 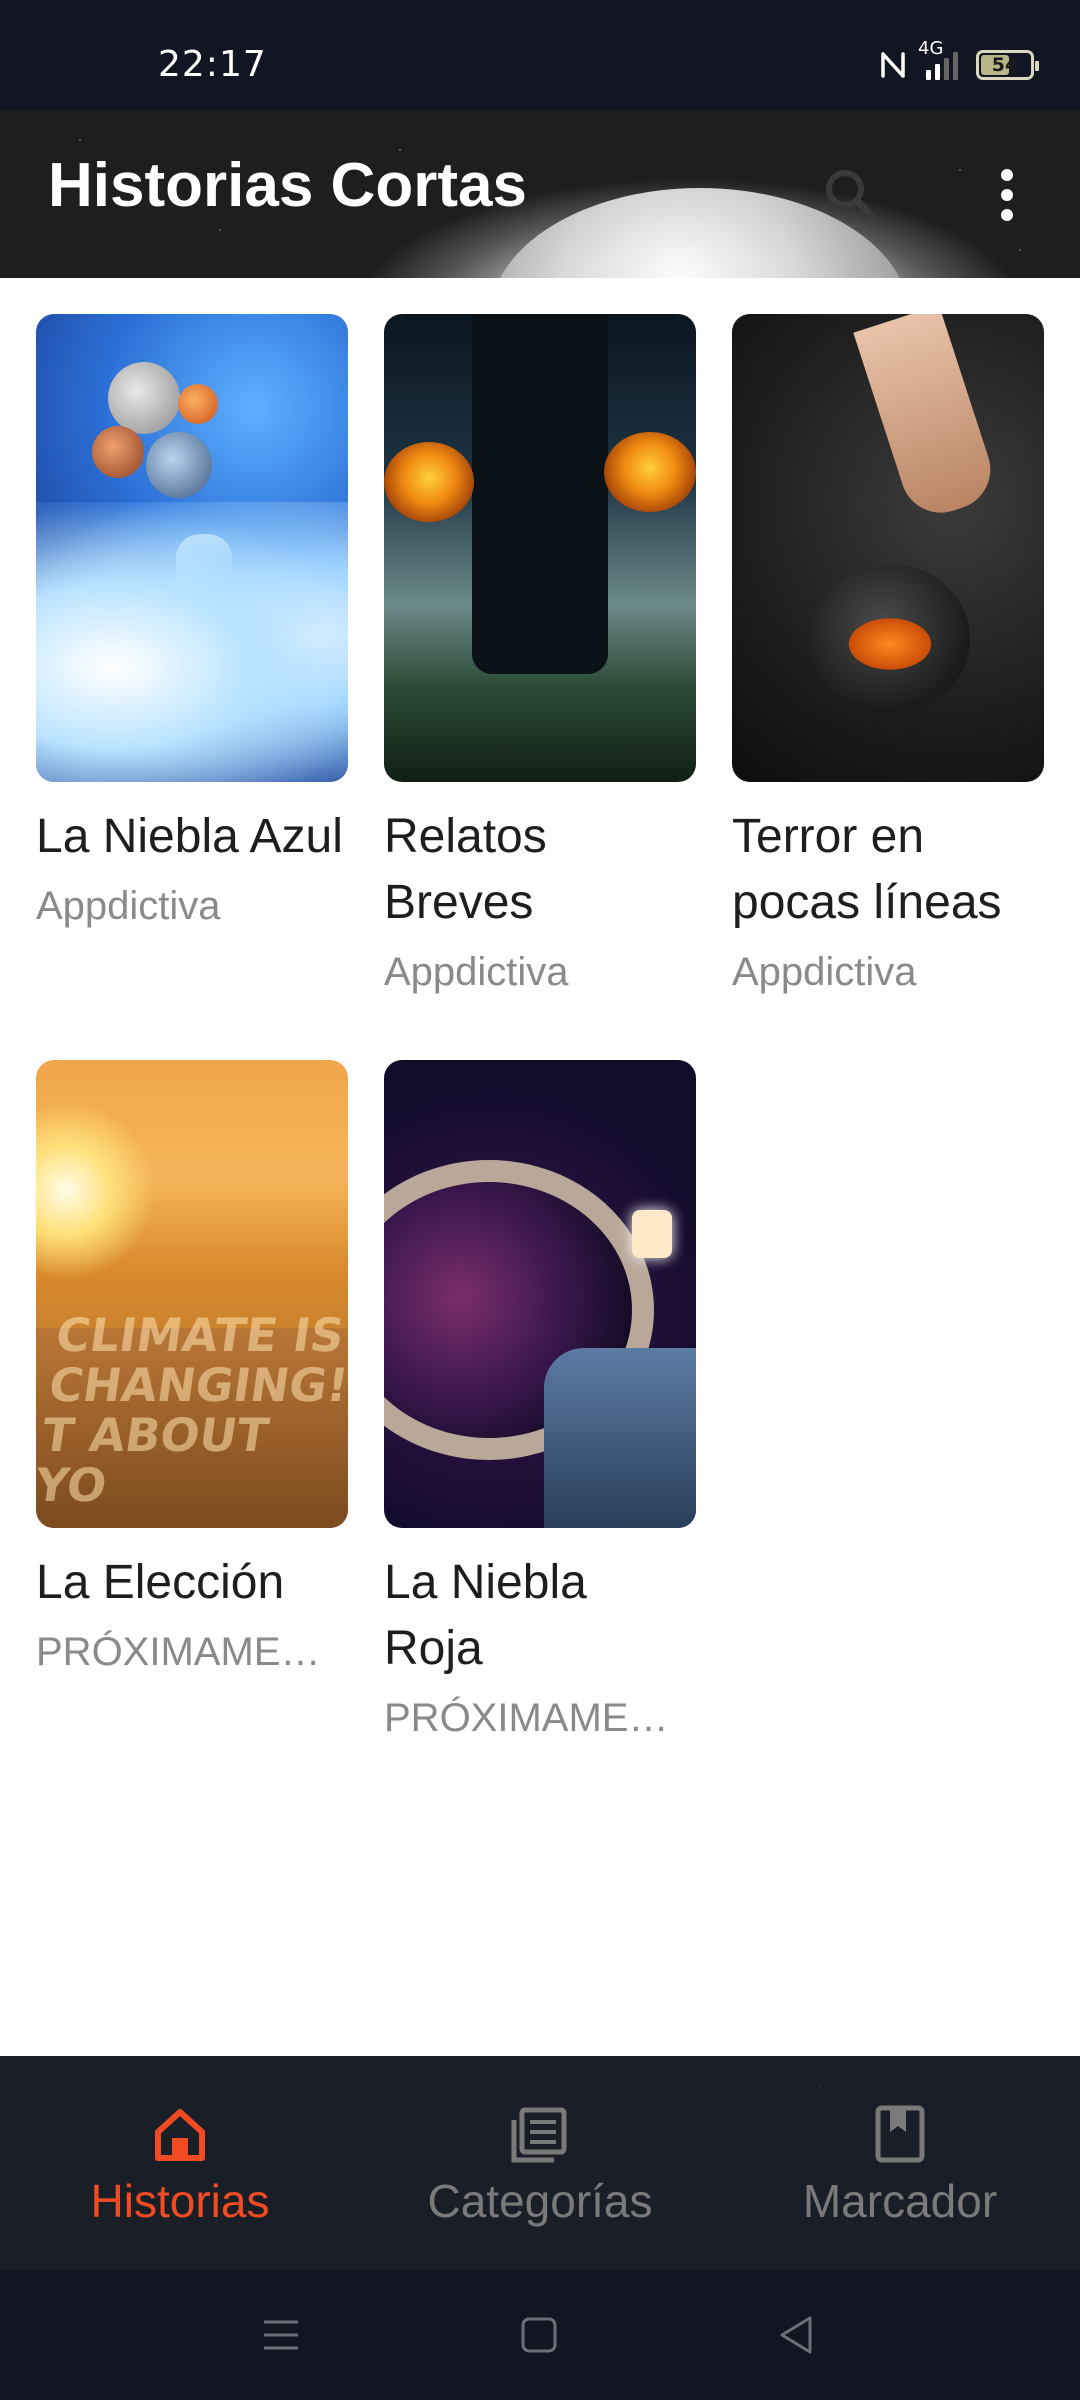 I want to click on battery-level: 54, so click(x=1005, y=65).